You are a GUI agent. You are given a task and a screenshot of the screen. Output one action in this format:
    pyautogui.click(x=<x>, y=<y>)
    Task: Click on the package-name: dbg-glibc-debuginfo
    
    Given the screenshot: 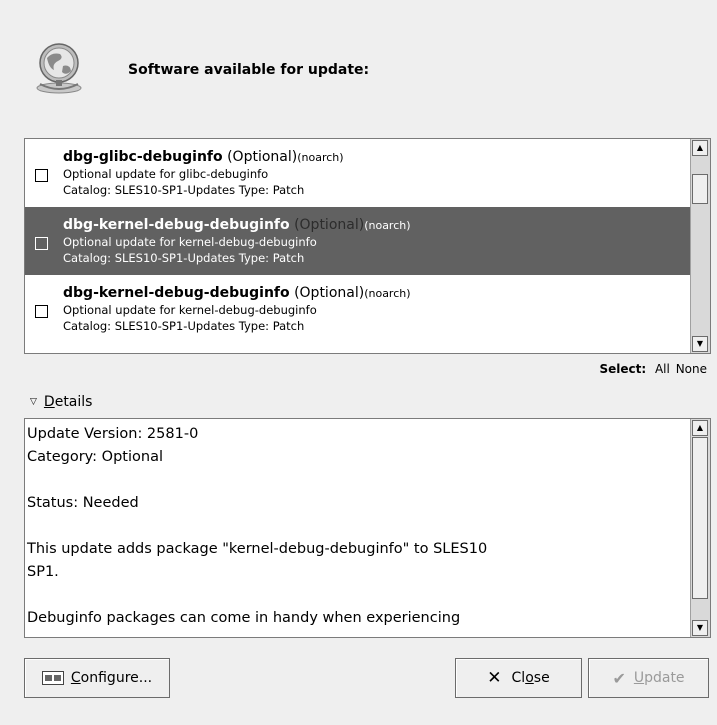 What is the action you would take?
    pyautogui.click(x=143, y=157)
    